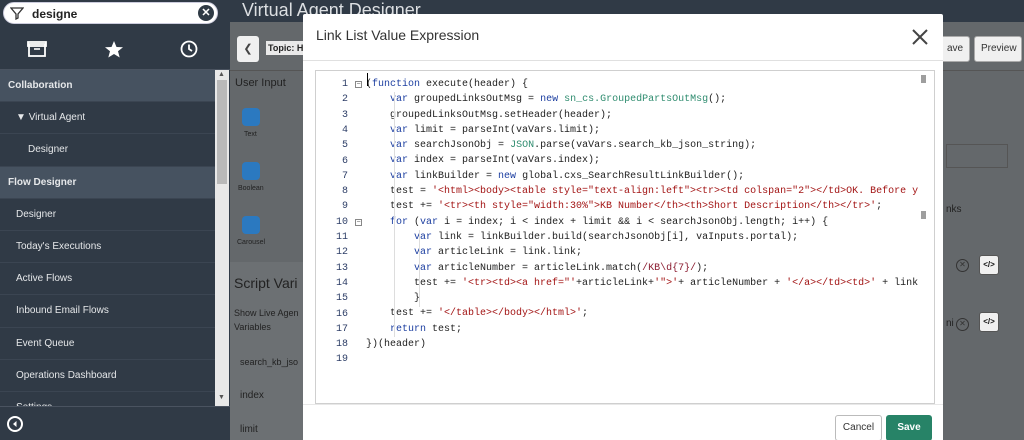 The height and width of the screenshot is (440, 1024). What do you see at coordinates (286, 48) in the screenshot?
I see `topic-label: Topic: H` at bounding box center [286, 48].